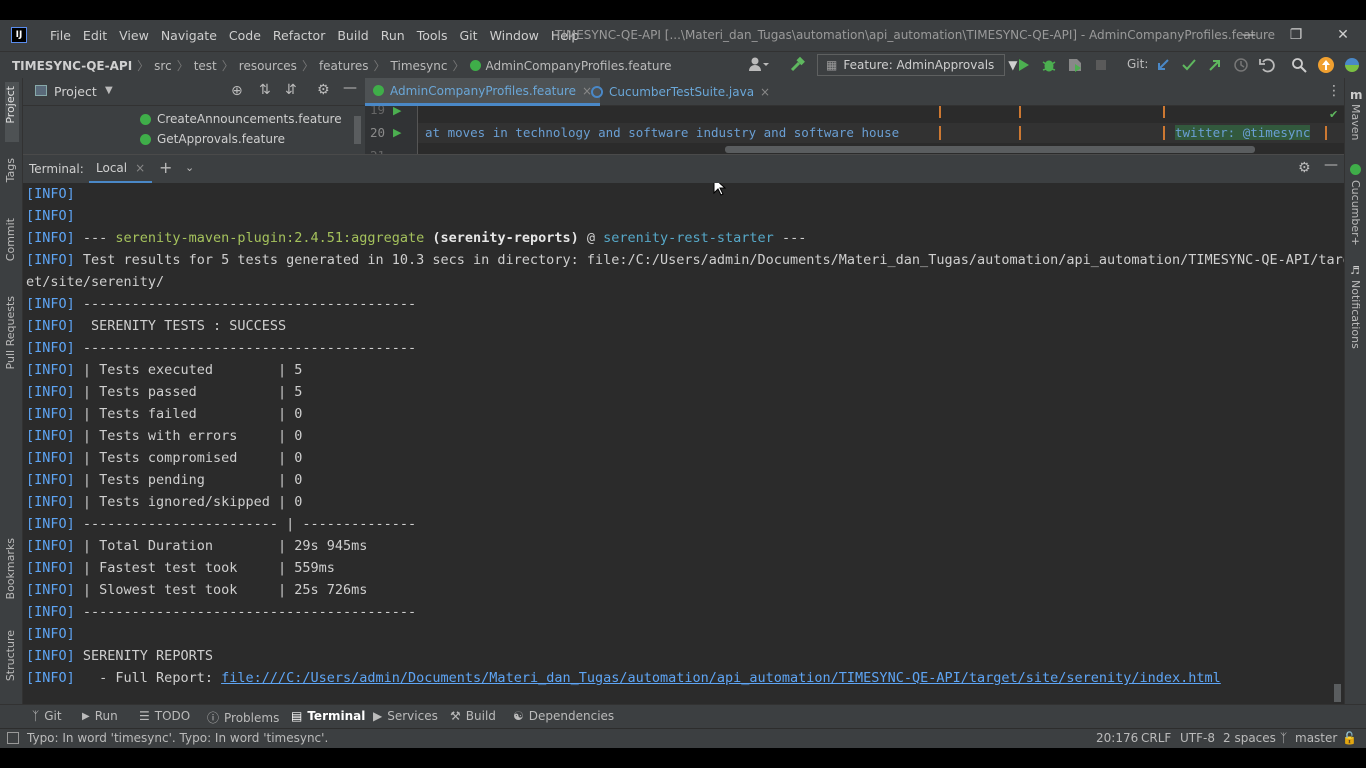  What do you see at coordinates (10, 170) in the screenshot?
I see `tags-tool-button: Tags` at bounding box center [10, 170].